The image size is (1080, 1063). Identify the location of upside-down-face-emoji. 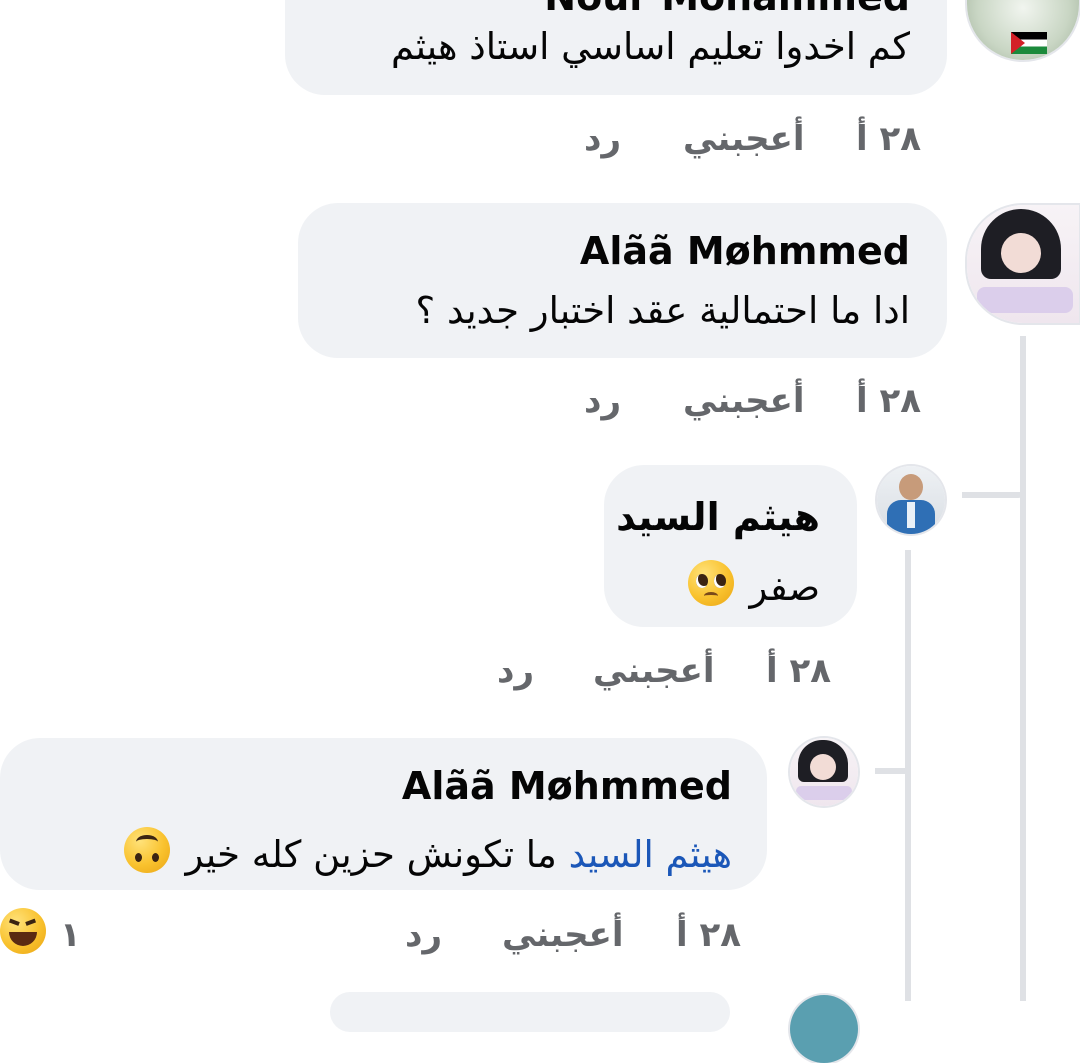
(146, 850).